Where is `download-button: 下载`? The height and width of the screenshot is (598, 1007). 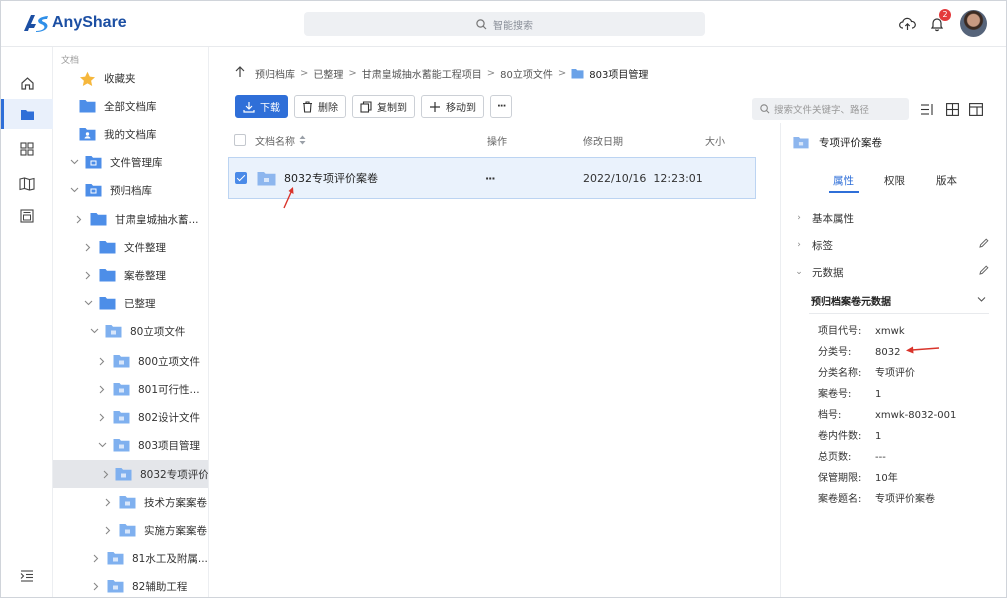 download-button: 下载 is located at coordinates (261, 106).